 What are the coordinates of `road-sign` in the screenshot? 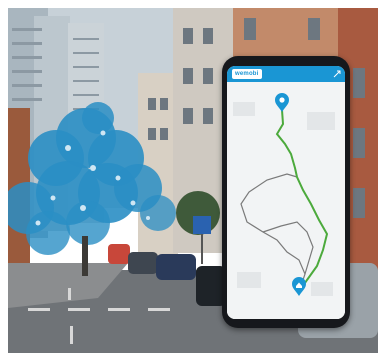 It's located at (202, 225).